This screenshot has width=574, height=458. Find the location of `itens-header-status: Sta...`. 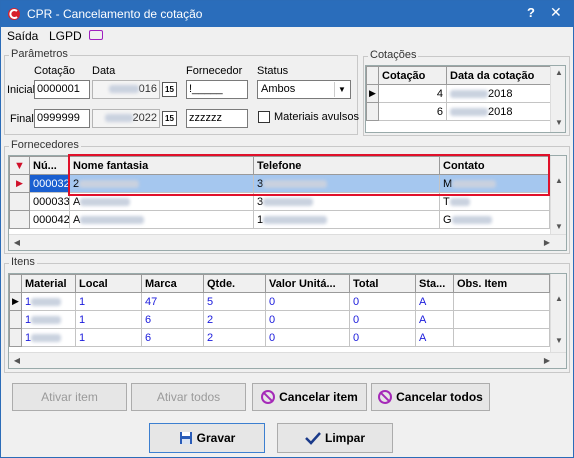

itens-header-status: Sta... is located at coordinates (434, 283).